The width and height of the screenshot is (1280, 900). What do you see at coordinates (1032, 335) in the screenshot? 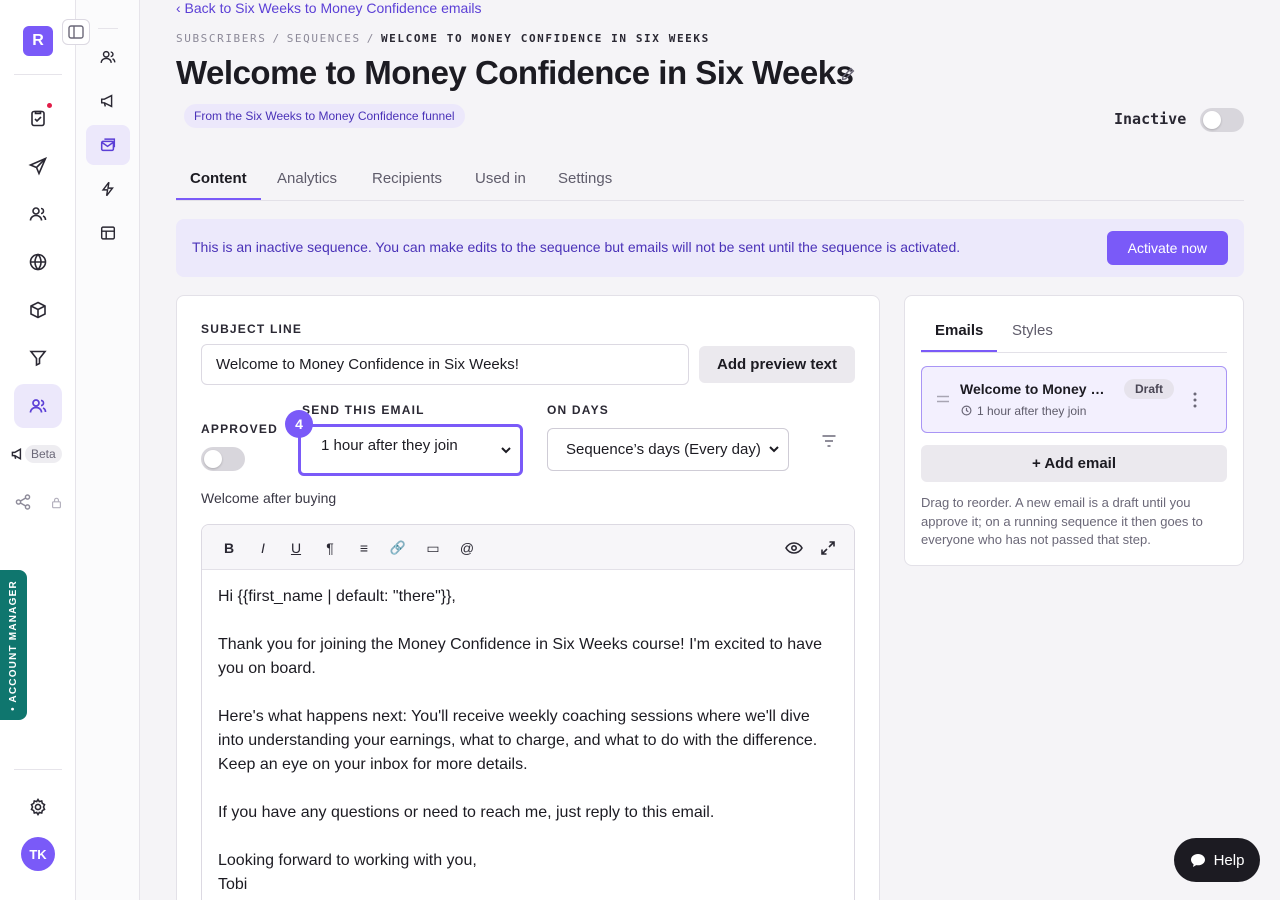
I see `tab-styles: Styles` at bounding box center [1032, 335].